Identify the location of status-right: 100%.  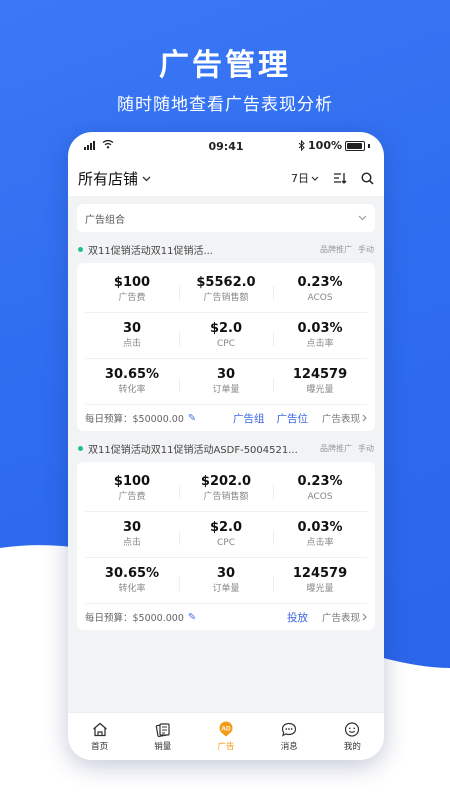
(334, 145).